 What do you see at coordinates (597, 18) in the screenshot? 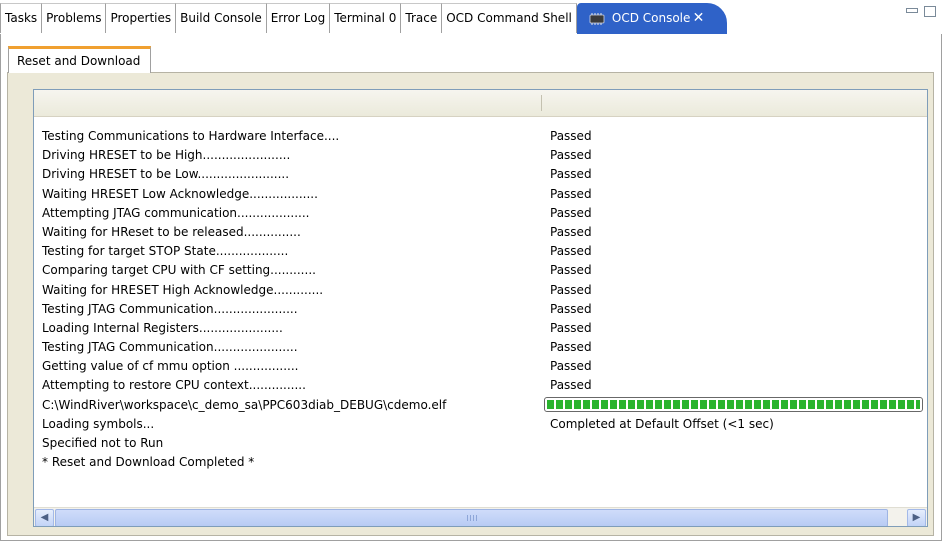
I see `chip-icon` at bounding box center [597, 18].